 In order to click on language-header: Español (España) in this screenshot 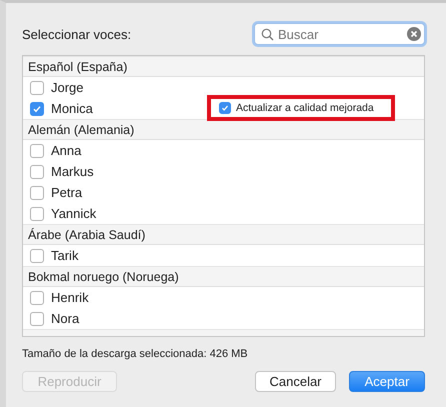, I will do `click(223, 66)`.